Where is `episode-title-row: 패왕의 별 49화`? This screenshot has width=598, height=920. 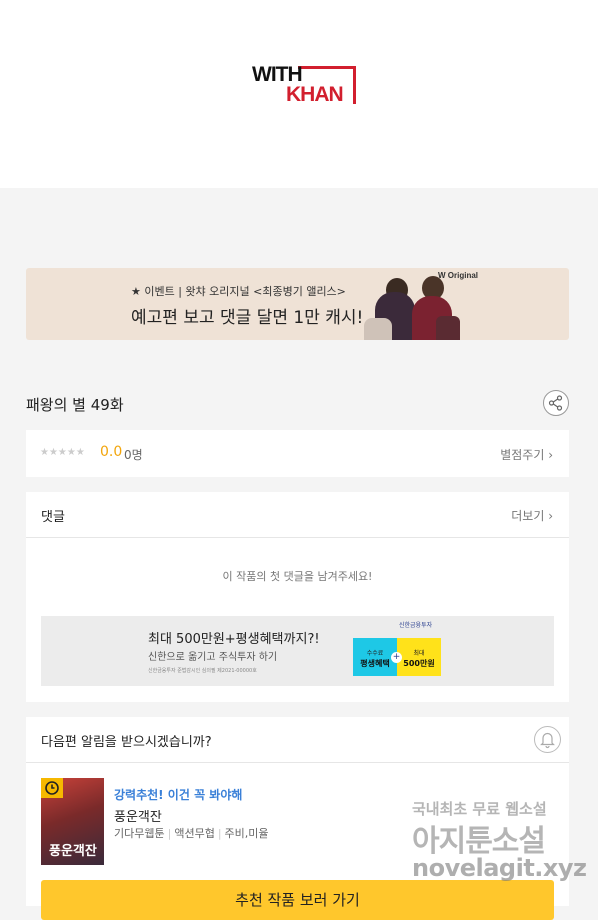 episode-title-row: 패왕의 별 49화 is located at coordinates (297, 404).